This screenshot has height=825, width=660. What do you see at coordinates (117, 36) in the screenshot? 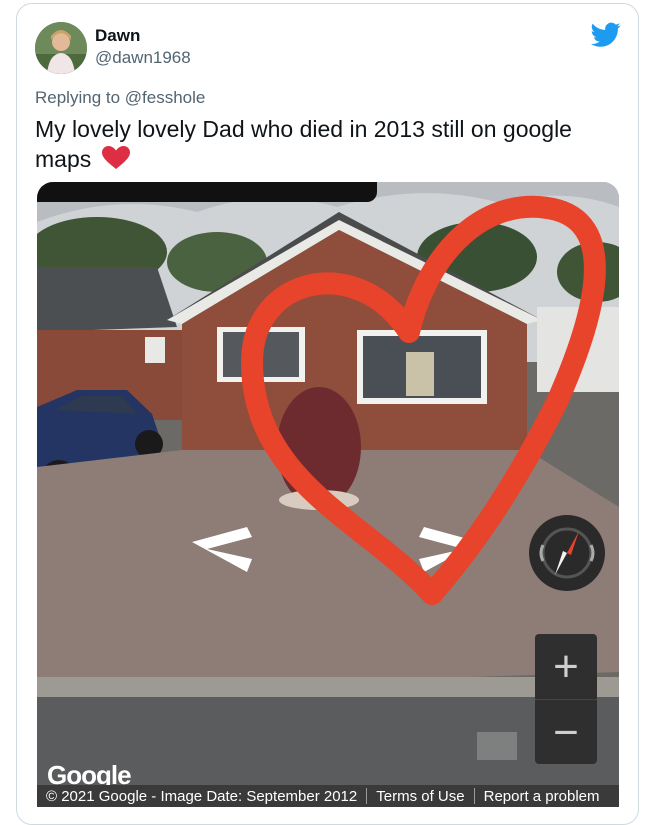
I see `display-name: Dawn` at bounding box center [117, 36].